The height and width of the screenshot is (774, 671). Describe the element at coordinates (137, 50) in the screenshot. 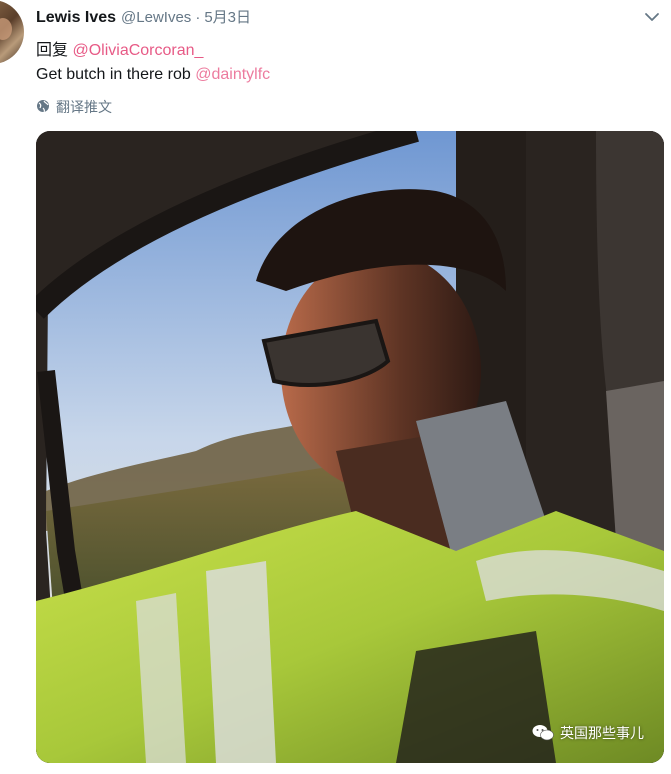

I see `reply-mention-link: @OliviaCorcoran_` at that location.